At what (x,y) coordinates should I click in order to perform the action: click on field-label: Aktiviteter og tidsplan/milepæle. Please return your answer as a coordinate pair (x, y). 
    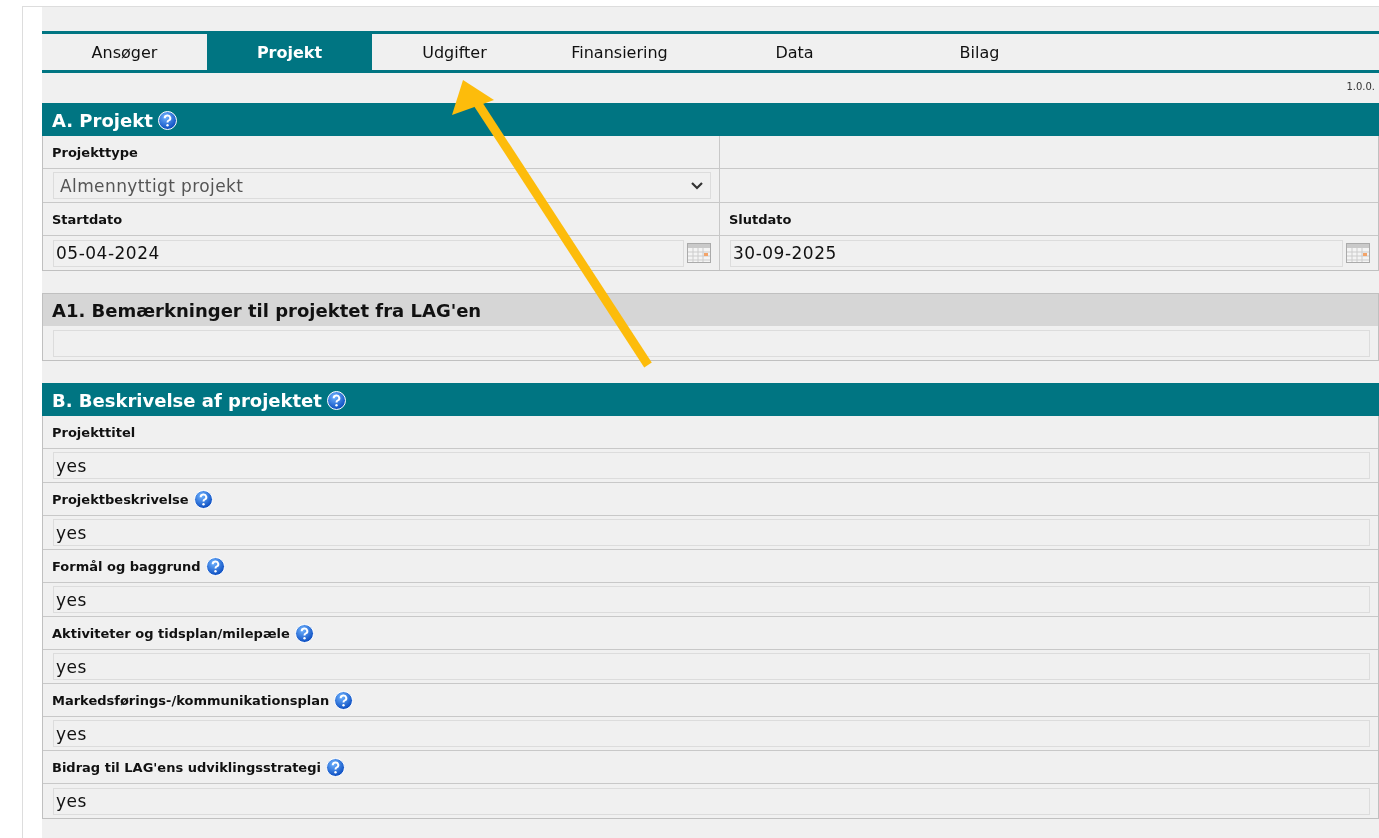
    Looking at the image, I should click on (171, 633).